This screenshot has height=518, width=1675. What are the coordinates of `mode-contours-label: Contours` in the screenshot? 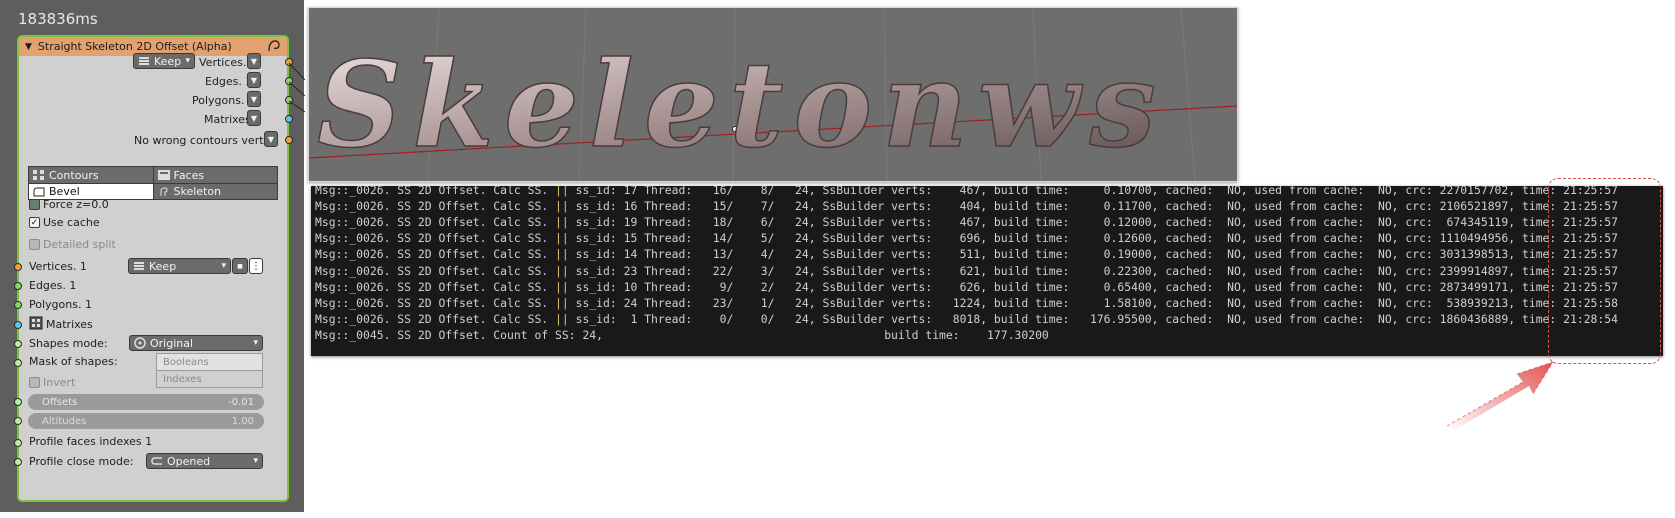 It's located at (74, 175).